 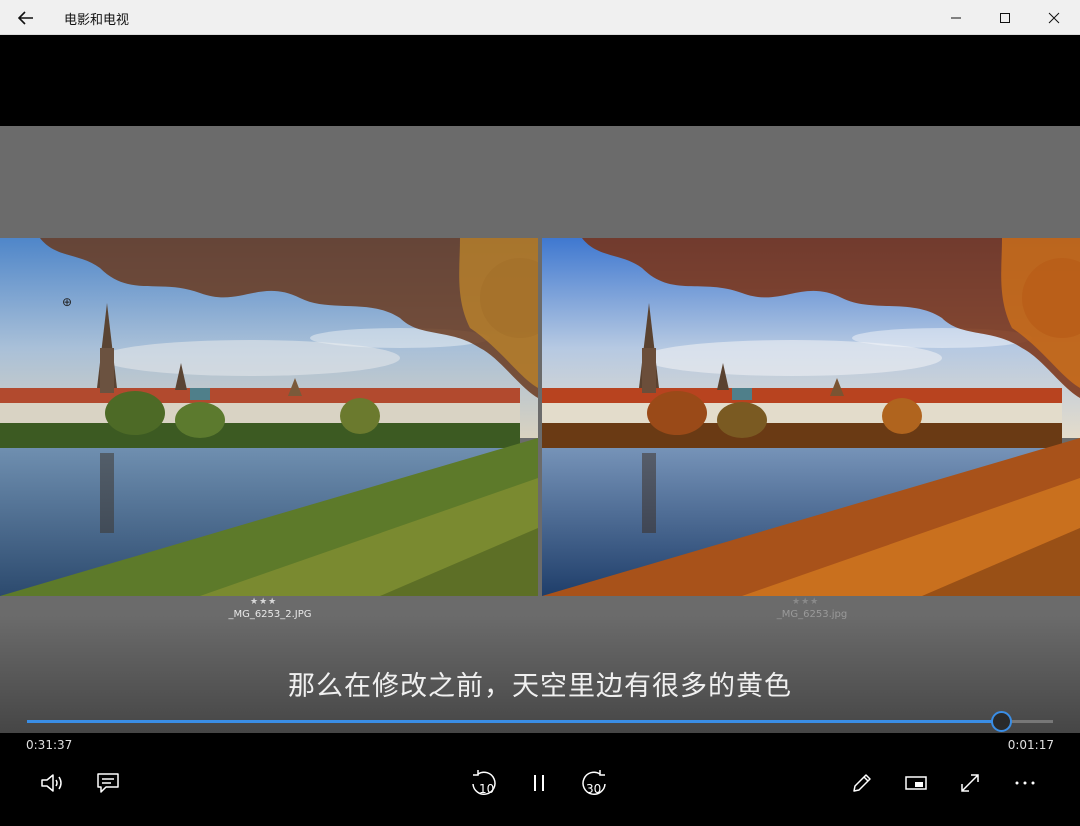 I want to click on elapsed-time: 0:31:37, so click(x=49, y=745).